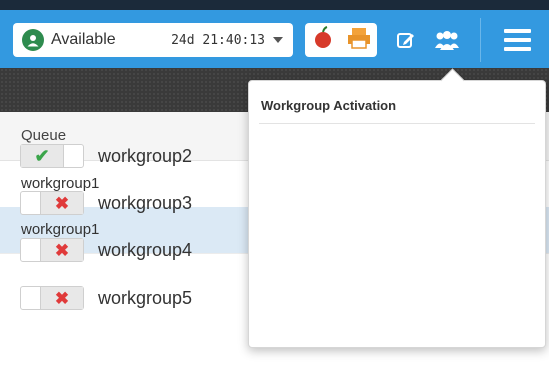 This screenshot has width=549, height=366. I want to click on printer-icon, so click(359, 40).